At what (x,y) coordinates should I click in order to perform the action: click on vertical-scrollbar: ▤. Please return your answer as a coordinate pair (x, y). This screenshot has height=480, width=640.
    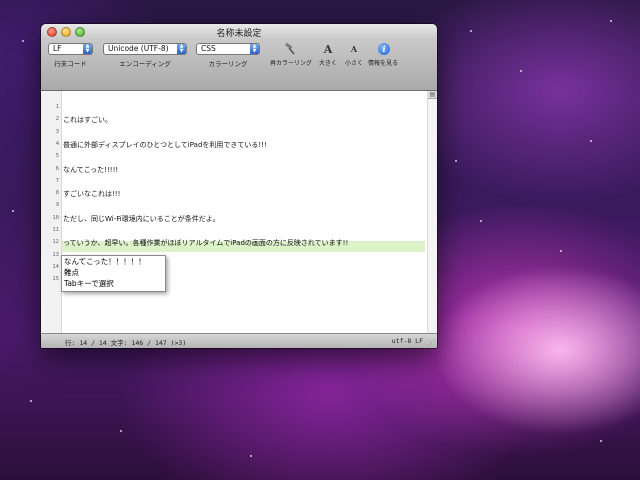
    Looking at the image, I should click on (432, 212).